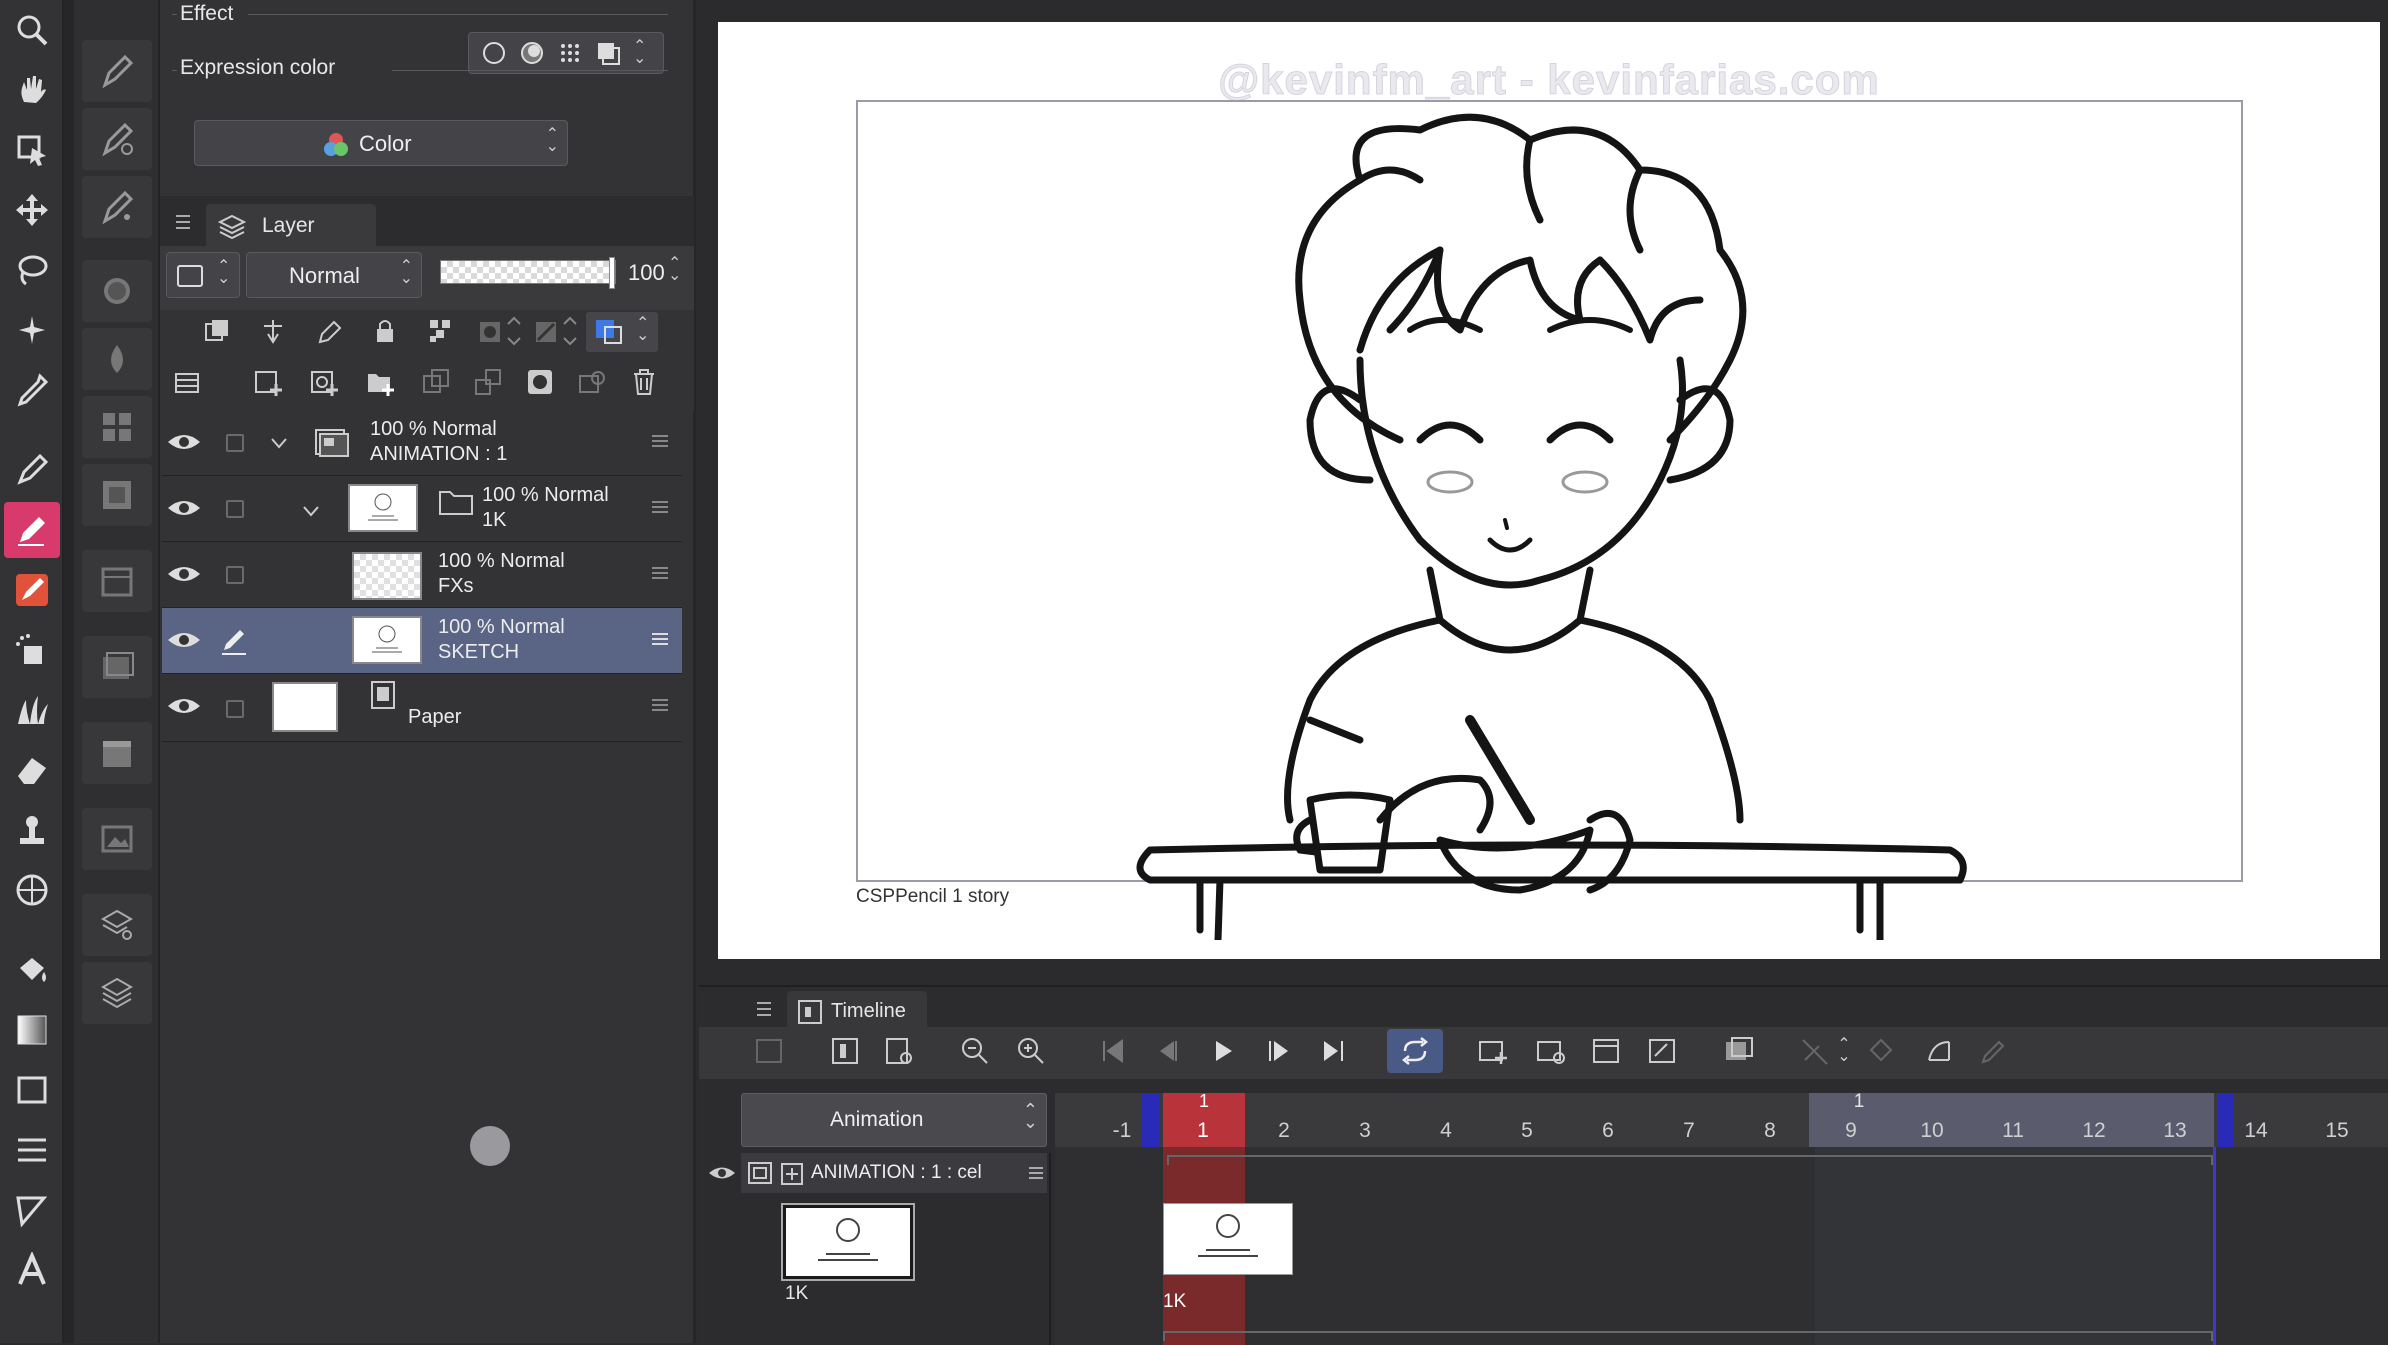 The width and height of the screenshot is (2388, 1345). What do you see at coordinates (422, 443) in the screenshot?
I see `layer-row-animation-folder: 100 % Normal ANIMATION : 1` at bounding box center [422, 443].